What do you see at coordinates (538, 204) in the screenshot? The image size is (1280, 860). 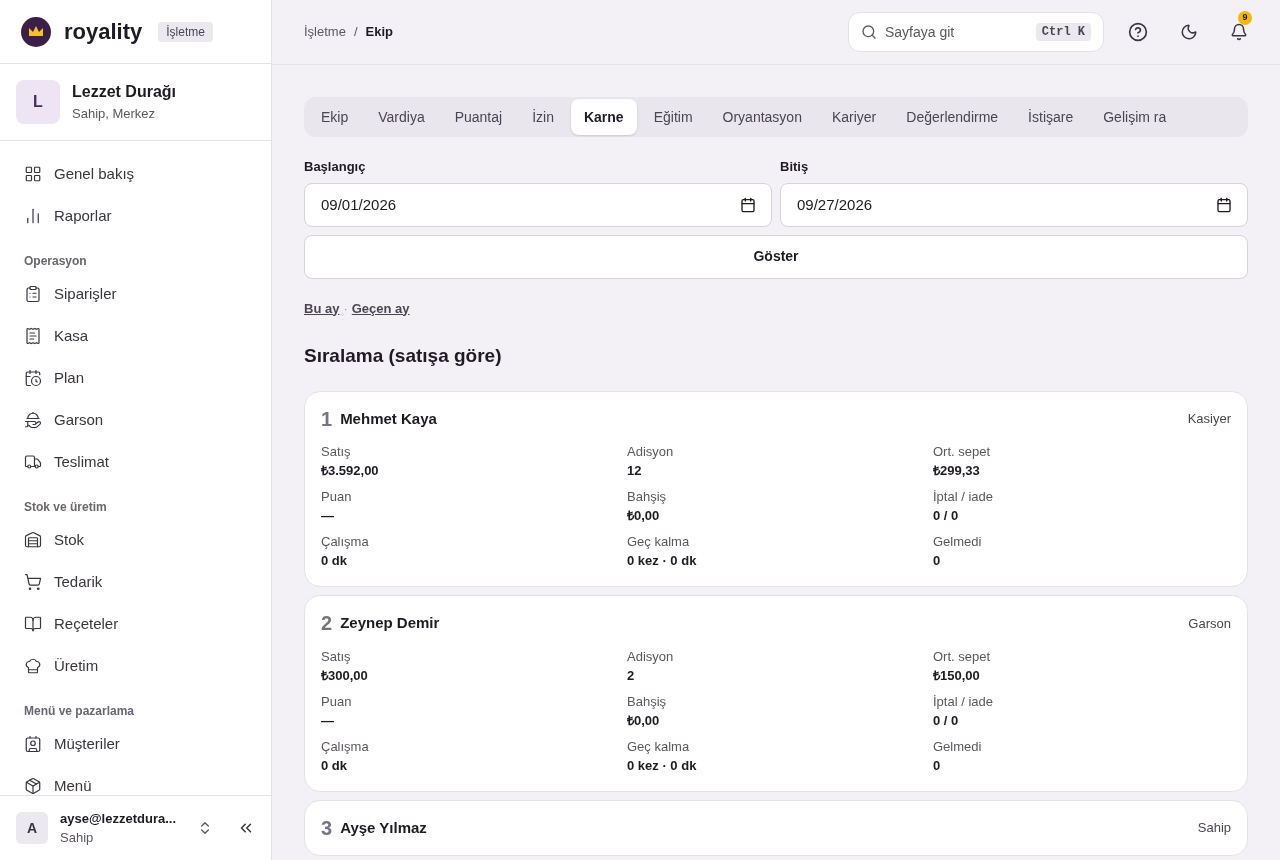 I see `date-field: 09/01/2026` at bounding box center [538, 204].